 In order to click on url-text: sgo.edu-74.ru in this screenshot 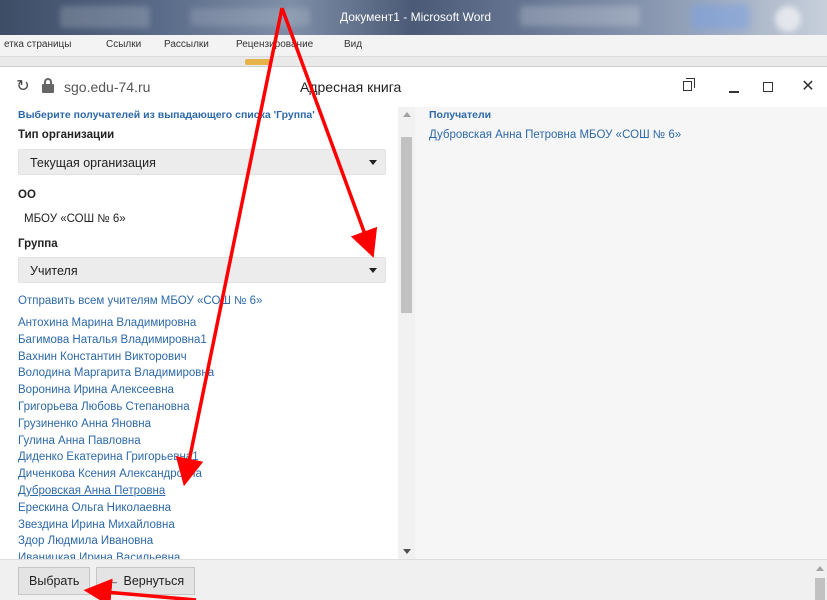, I will do `click(107, 87)`.